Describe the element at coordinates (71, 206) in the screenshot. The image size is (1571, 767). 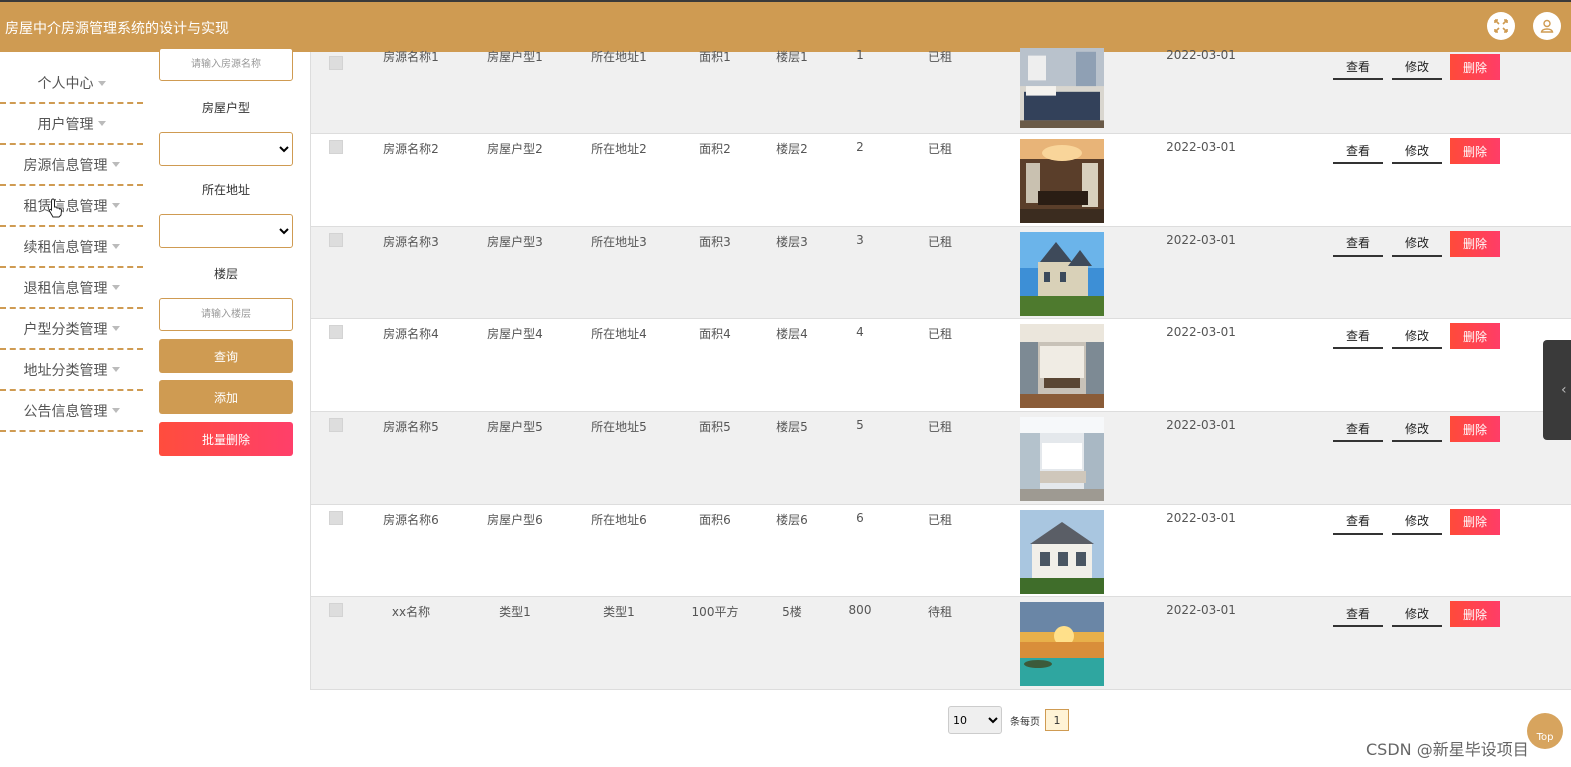
I see `sidebar-item-rental-management: 租赁信息管理` at that location.